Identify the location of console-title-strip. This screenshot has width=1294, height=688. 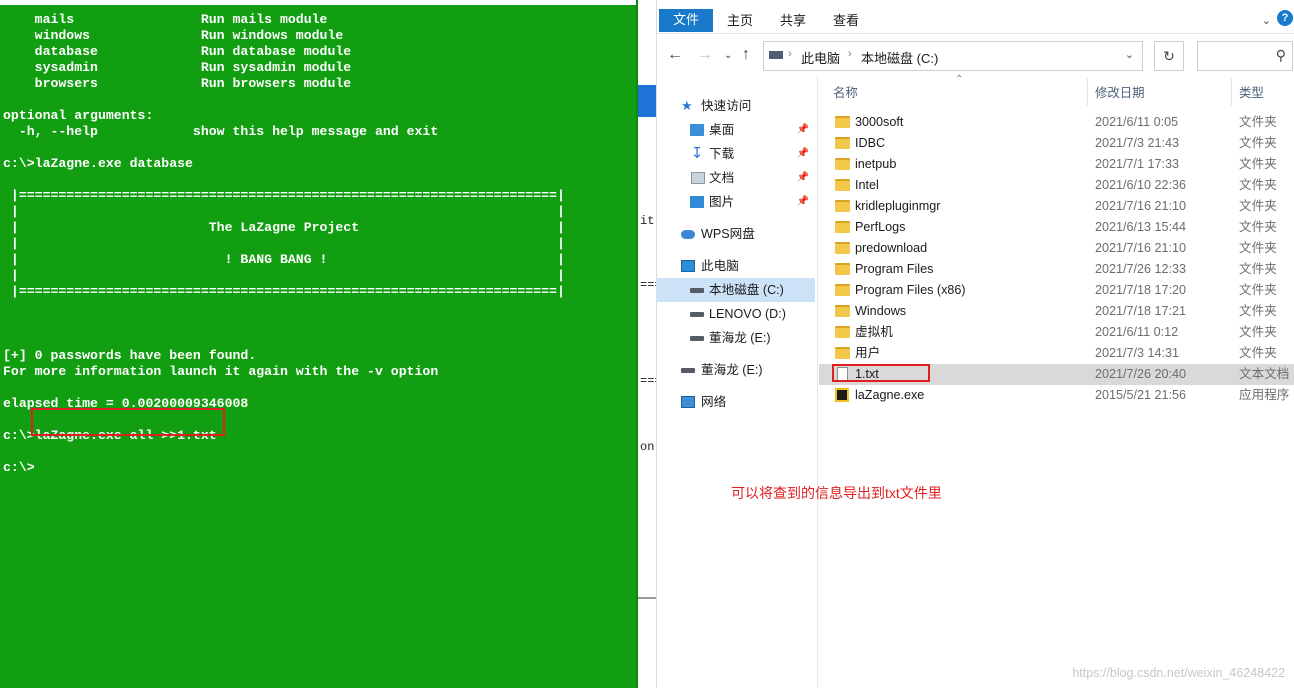
(319, 2).